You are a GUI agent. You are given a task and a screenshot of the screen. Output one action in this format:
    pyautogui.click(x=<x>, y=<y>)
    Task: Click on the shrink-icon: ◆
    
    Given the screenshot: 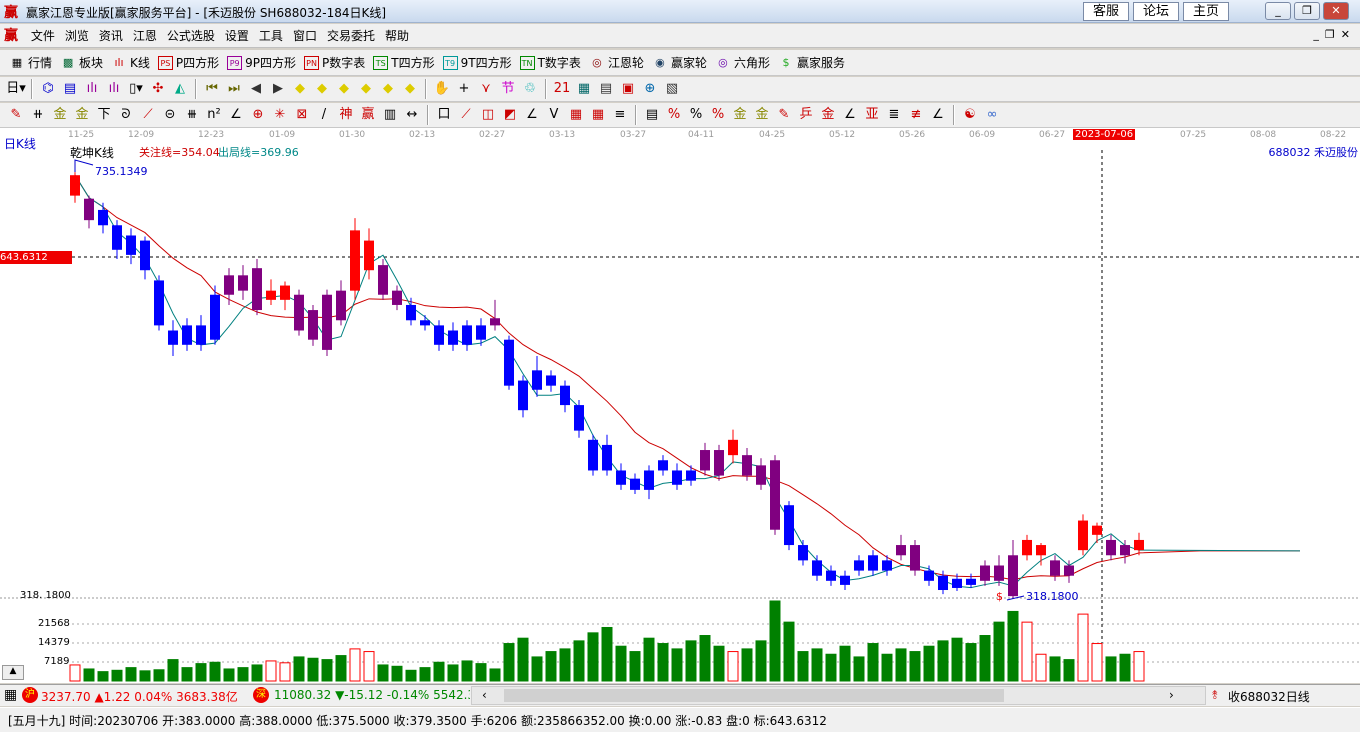 What is the action you would take?
    pyautogui.click(x=366, y=89)
    